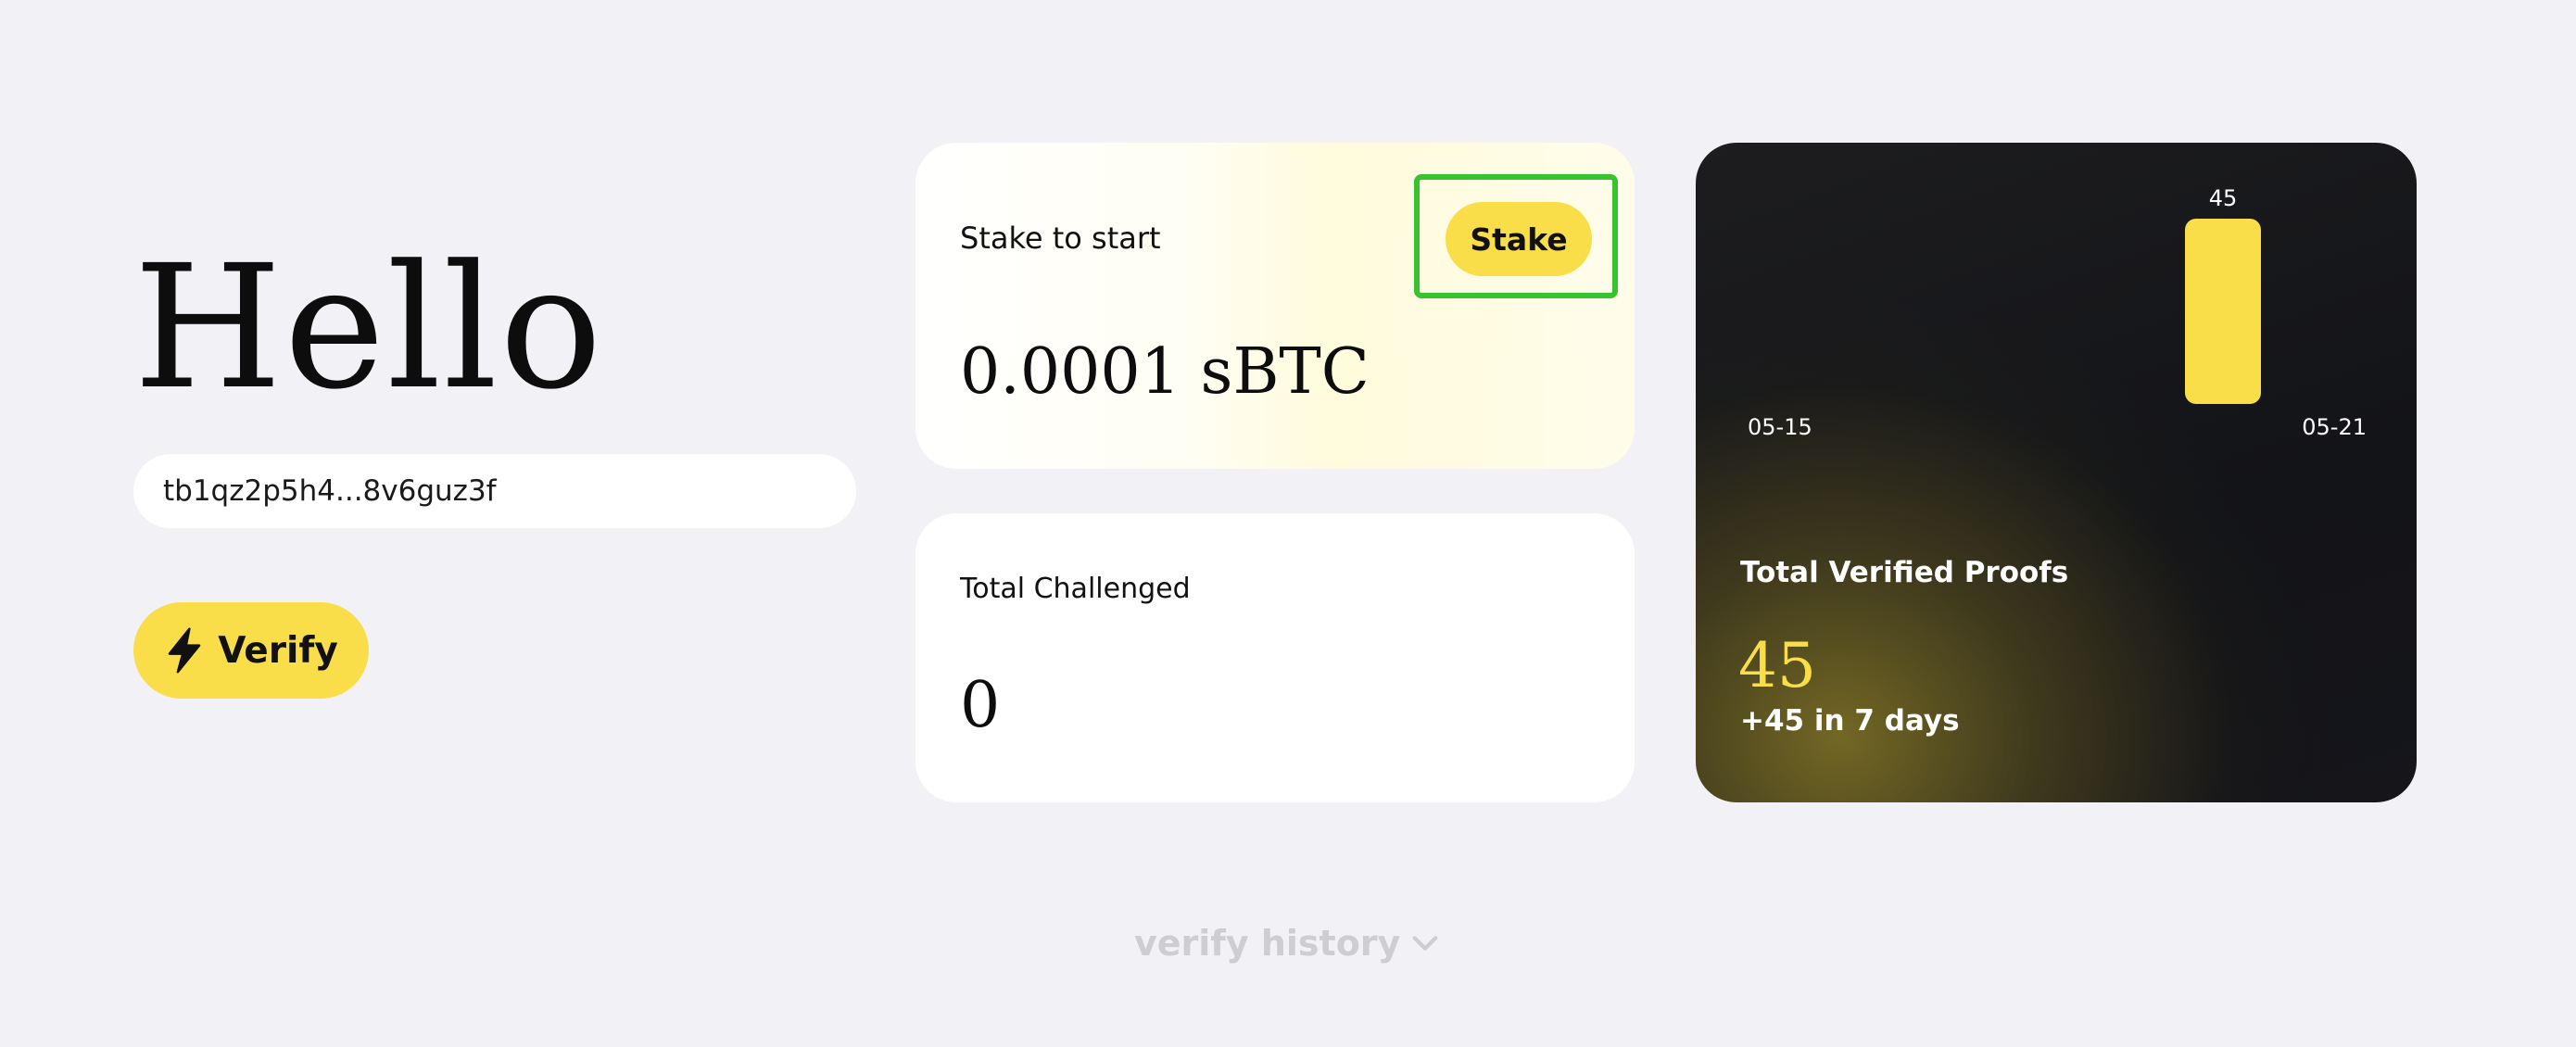 The image size is (2576, 1047). I want to click on lightning-icon, so click(184, 650).